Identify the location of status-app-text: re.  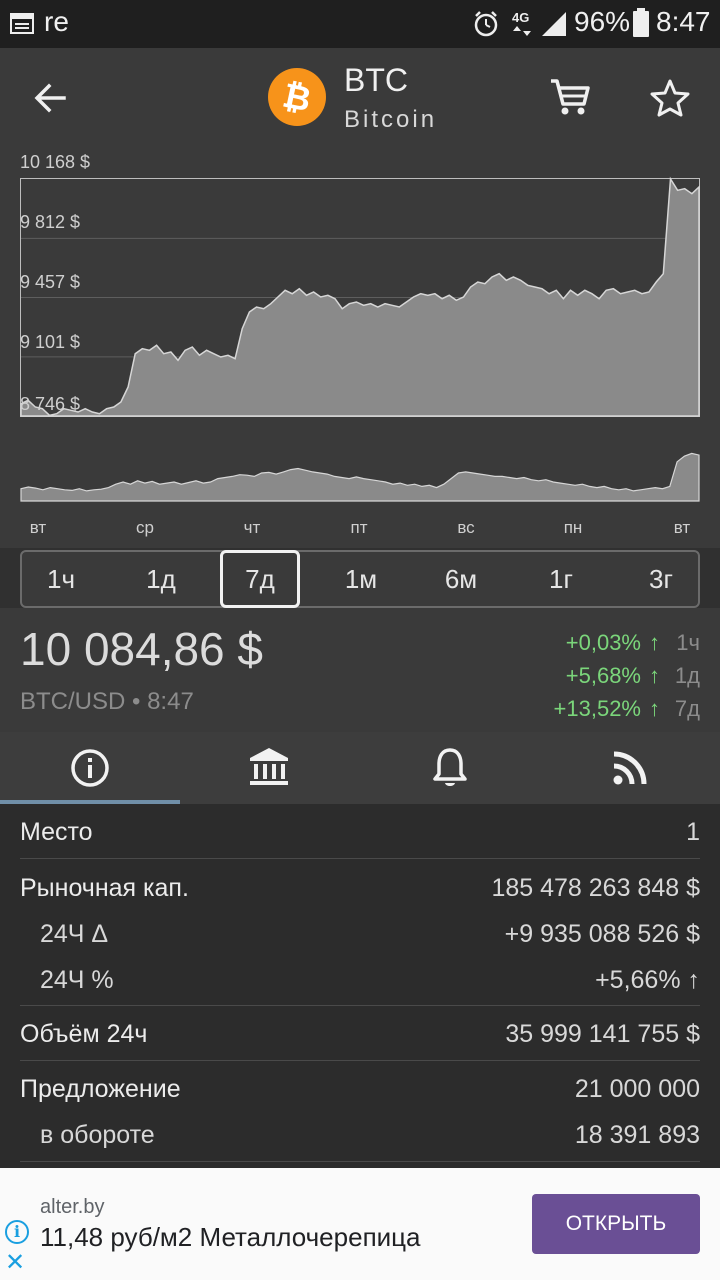
(56, 21).